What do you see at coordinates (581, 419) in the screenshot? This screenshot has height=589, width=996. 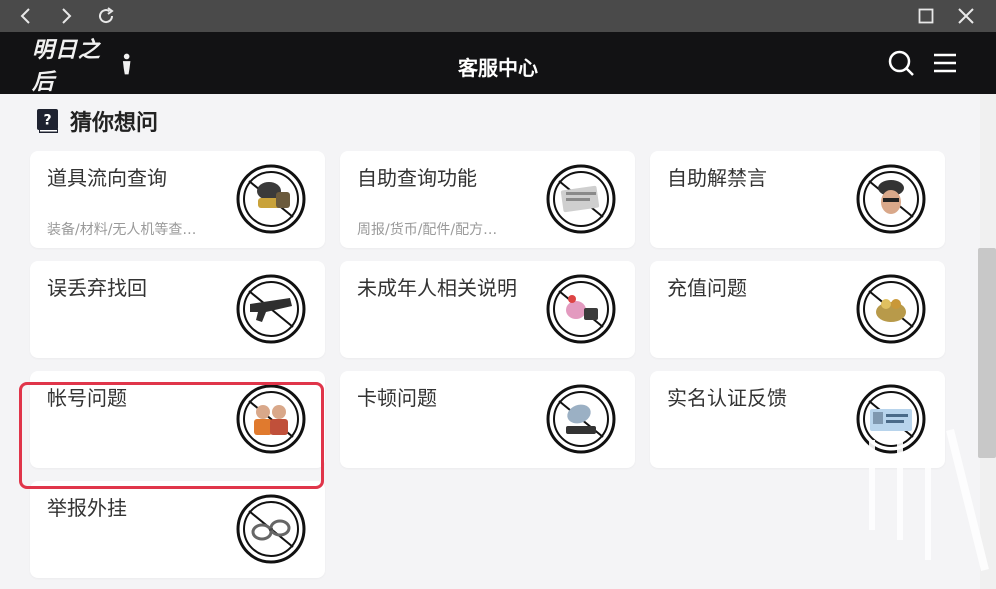 I see `satellite-dish-icon` at bounding box center [581, 419].